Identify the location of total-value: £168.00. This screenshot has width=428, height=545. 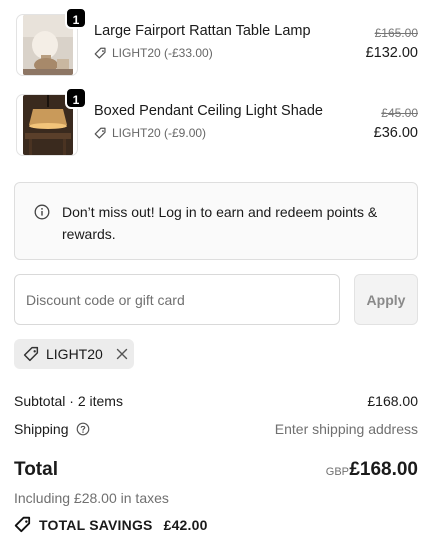
(383, 469).